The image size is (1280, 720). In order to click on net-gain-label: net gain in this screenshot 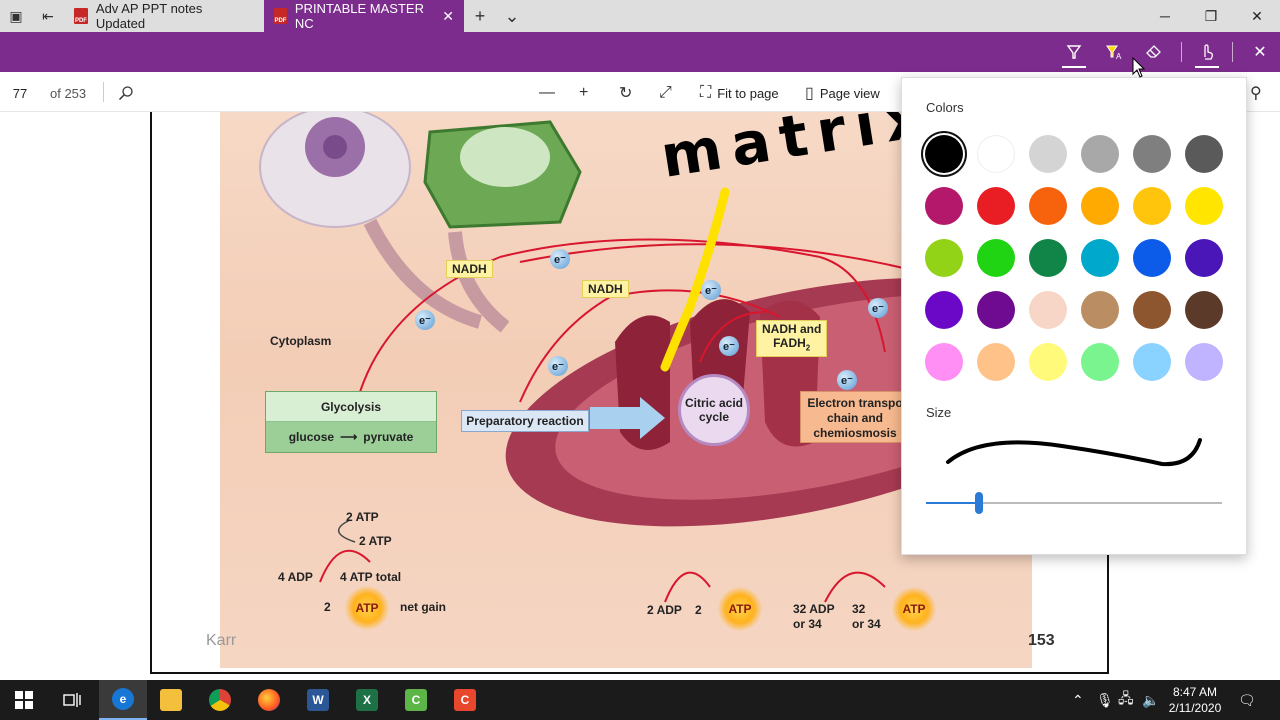, I will do `click(423, 607)`.